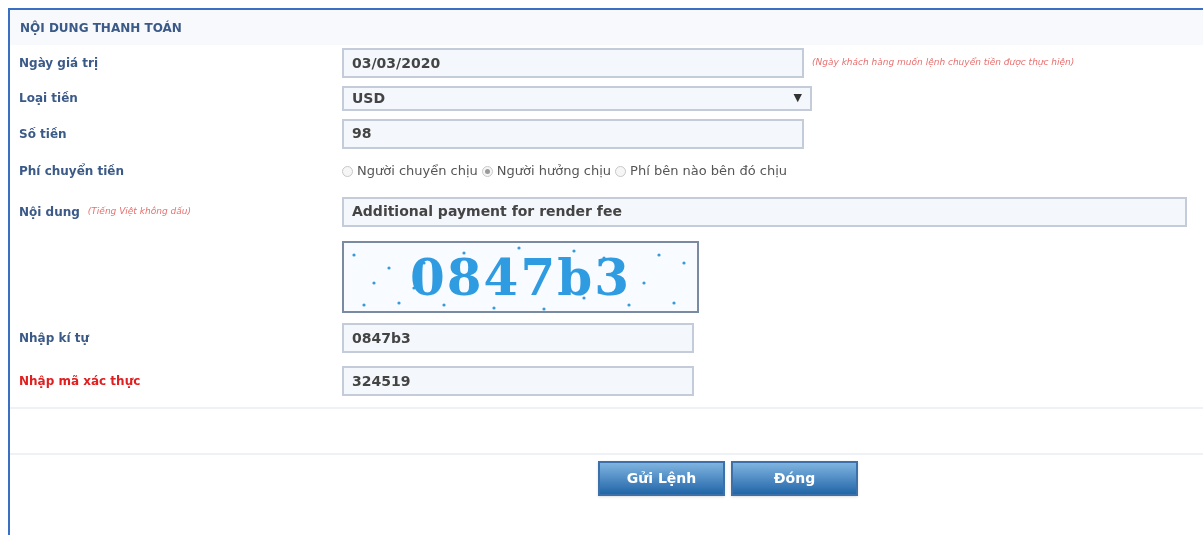 The width and height of the screenshot is (1203, 535). What do you see at coordinates (518, 381) in the screenshot?
I see `code-field: 324519` at bounding box center [518, 381].